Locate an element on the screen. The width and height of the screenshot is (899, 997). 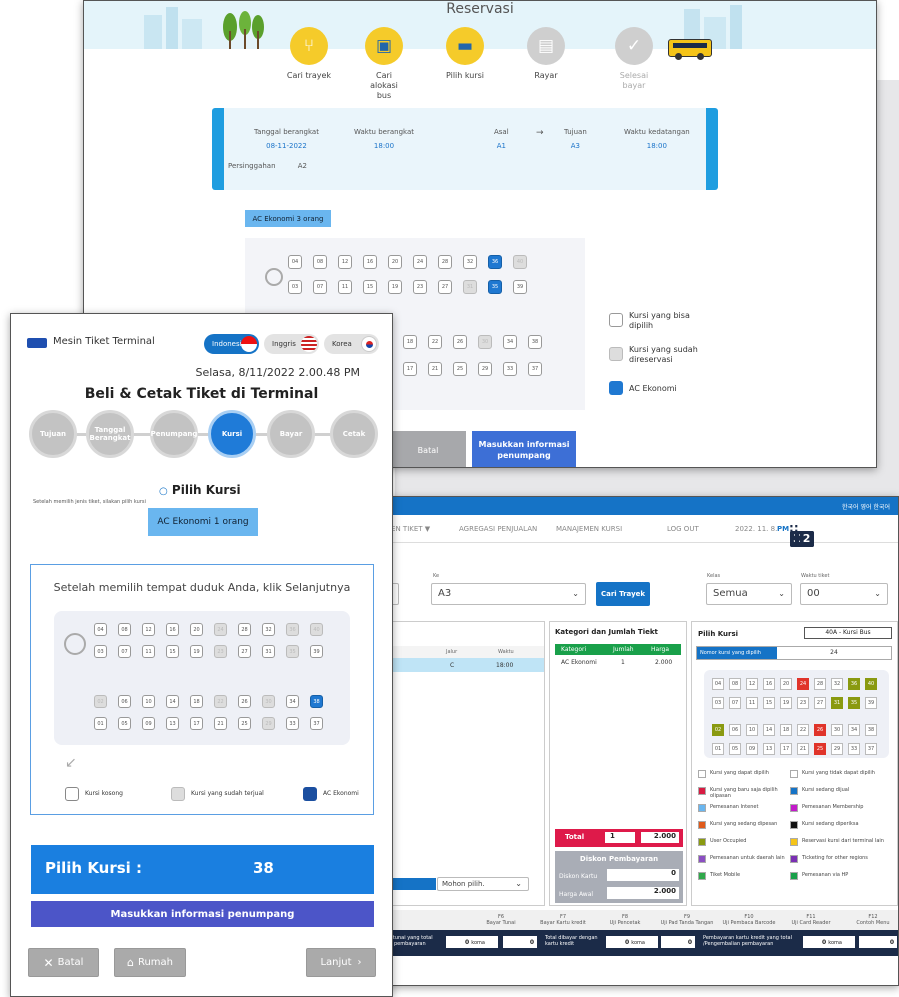
seat: 21 is located at coordinates (435, 369).